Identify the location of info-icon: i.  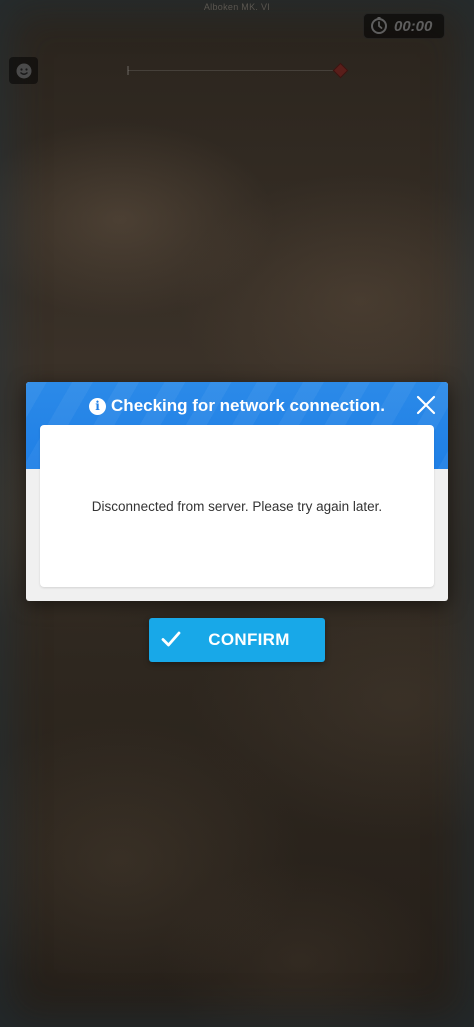
(98, 406).